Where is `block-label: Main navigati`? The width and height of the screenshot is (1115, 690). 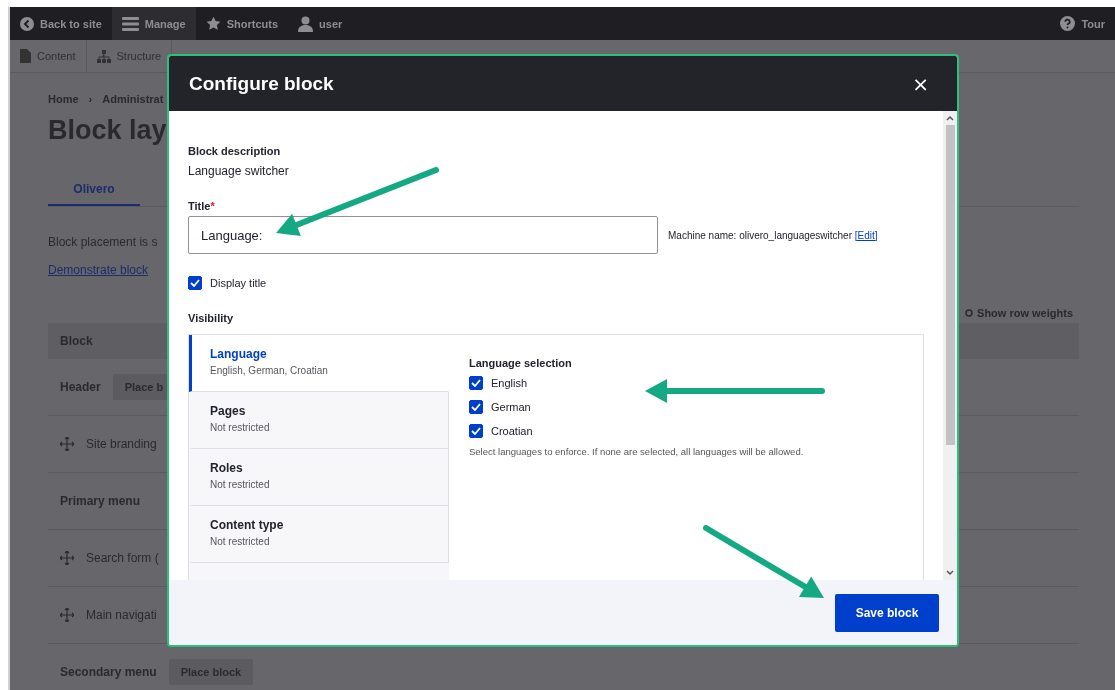 block-label: Main navigati is located at coordinates (121, 615).